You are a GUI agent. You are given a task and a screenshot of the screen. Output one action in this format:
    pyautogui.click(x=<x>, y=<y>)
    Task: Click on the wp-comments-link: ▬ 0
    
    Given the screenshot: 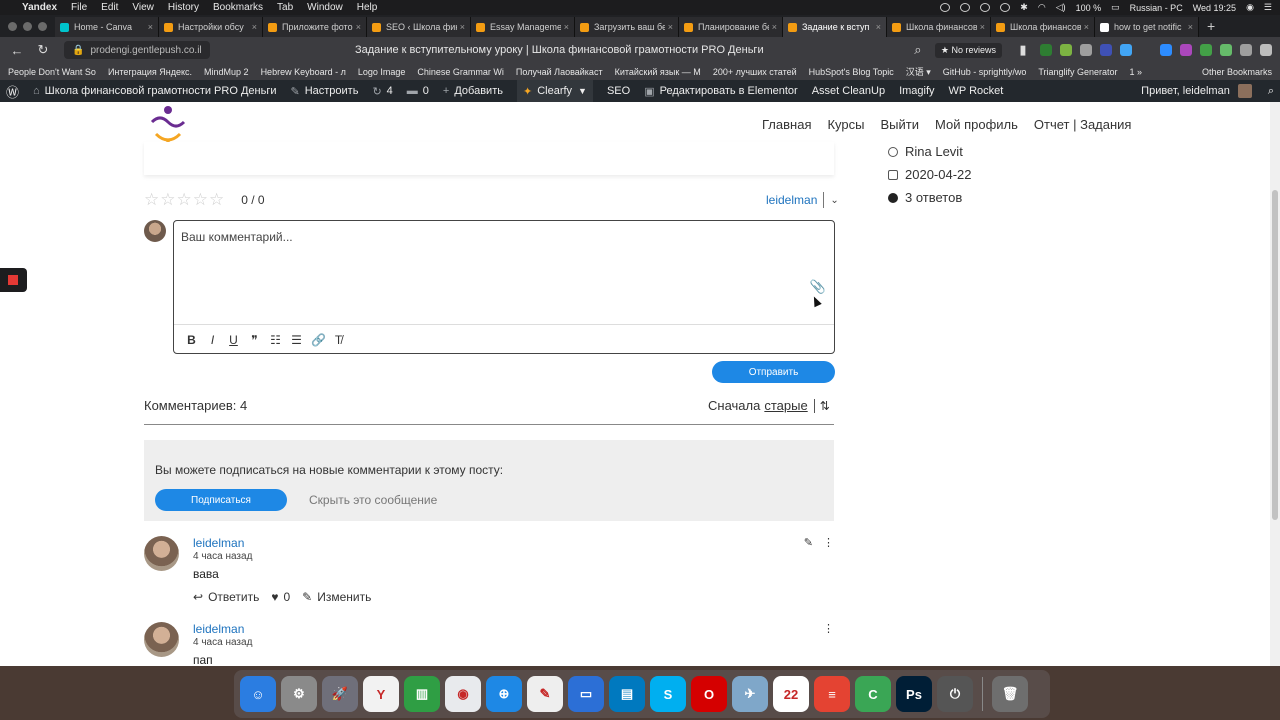 What is the action you would take?
    pyautogui.click(x=418, y=91)
    